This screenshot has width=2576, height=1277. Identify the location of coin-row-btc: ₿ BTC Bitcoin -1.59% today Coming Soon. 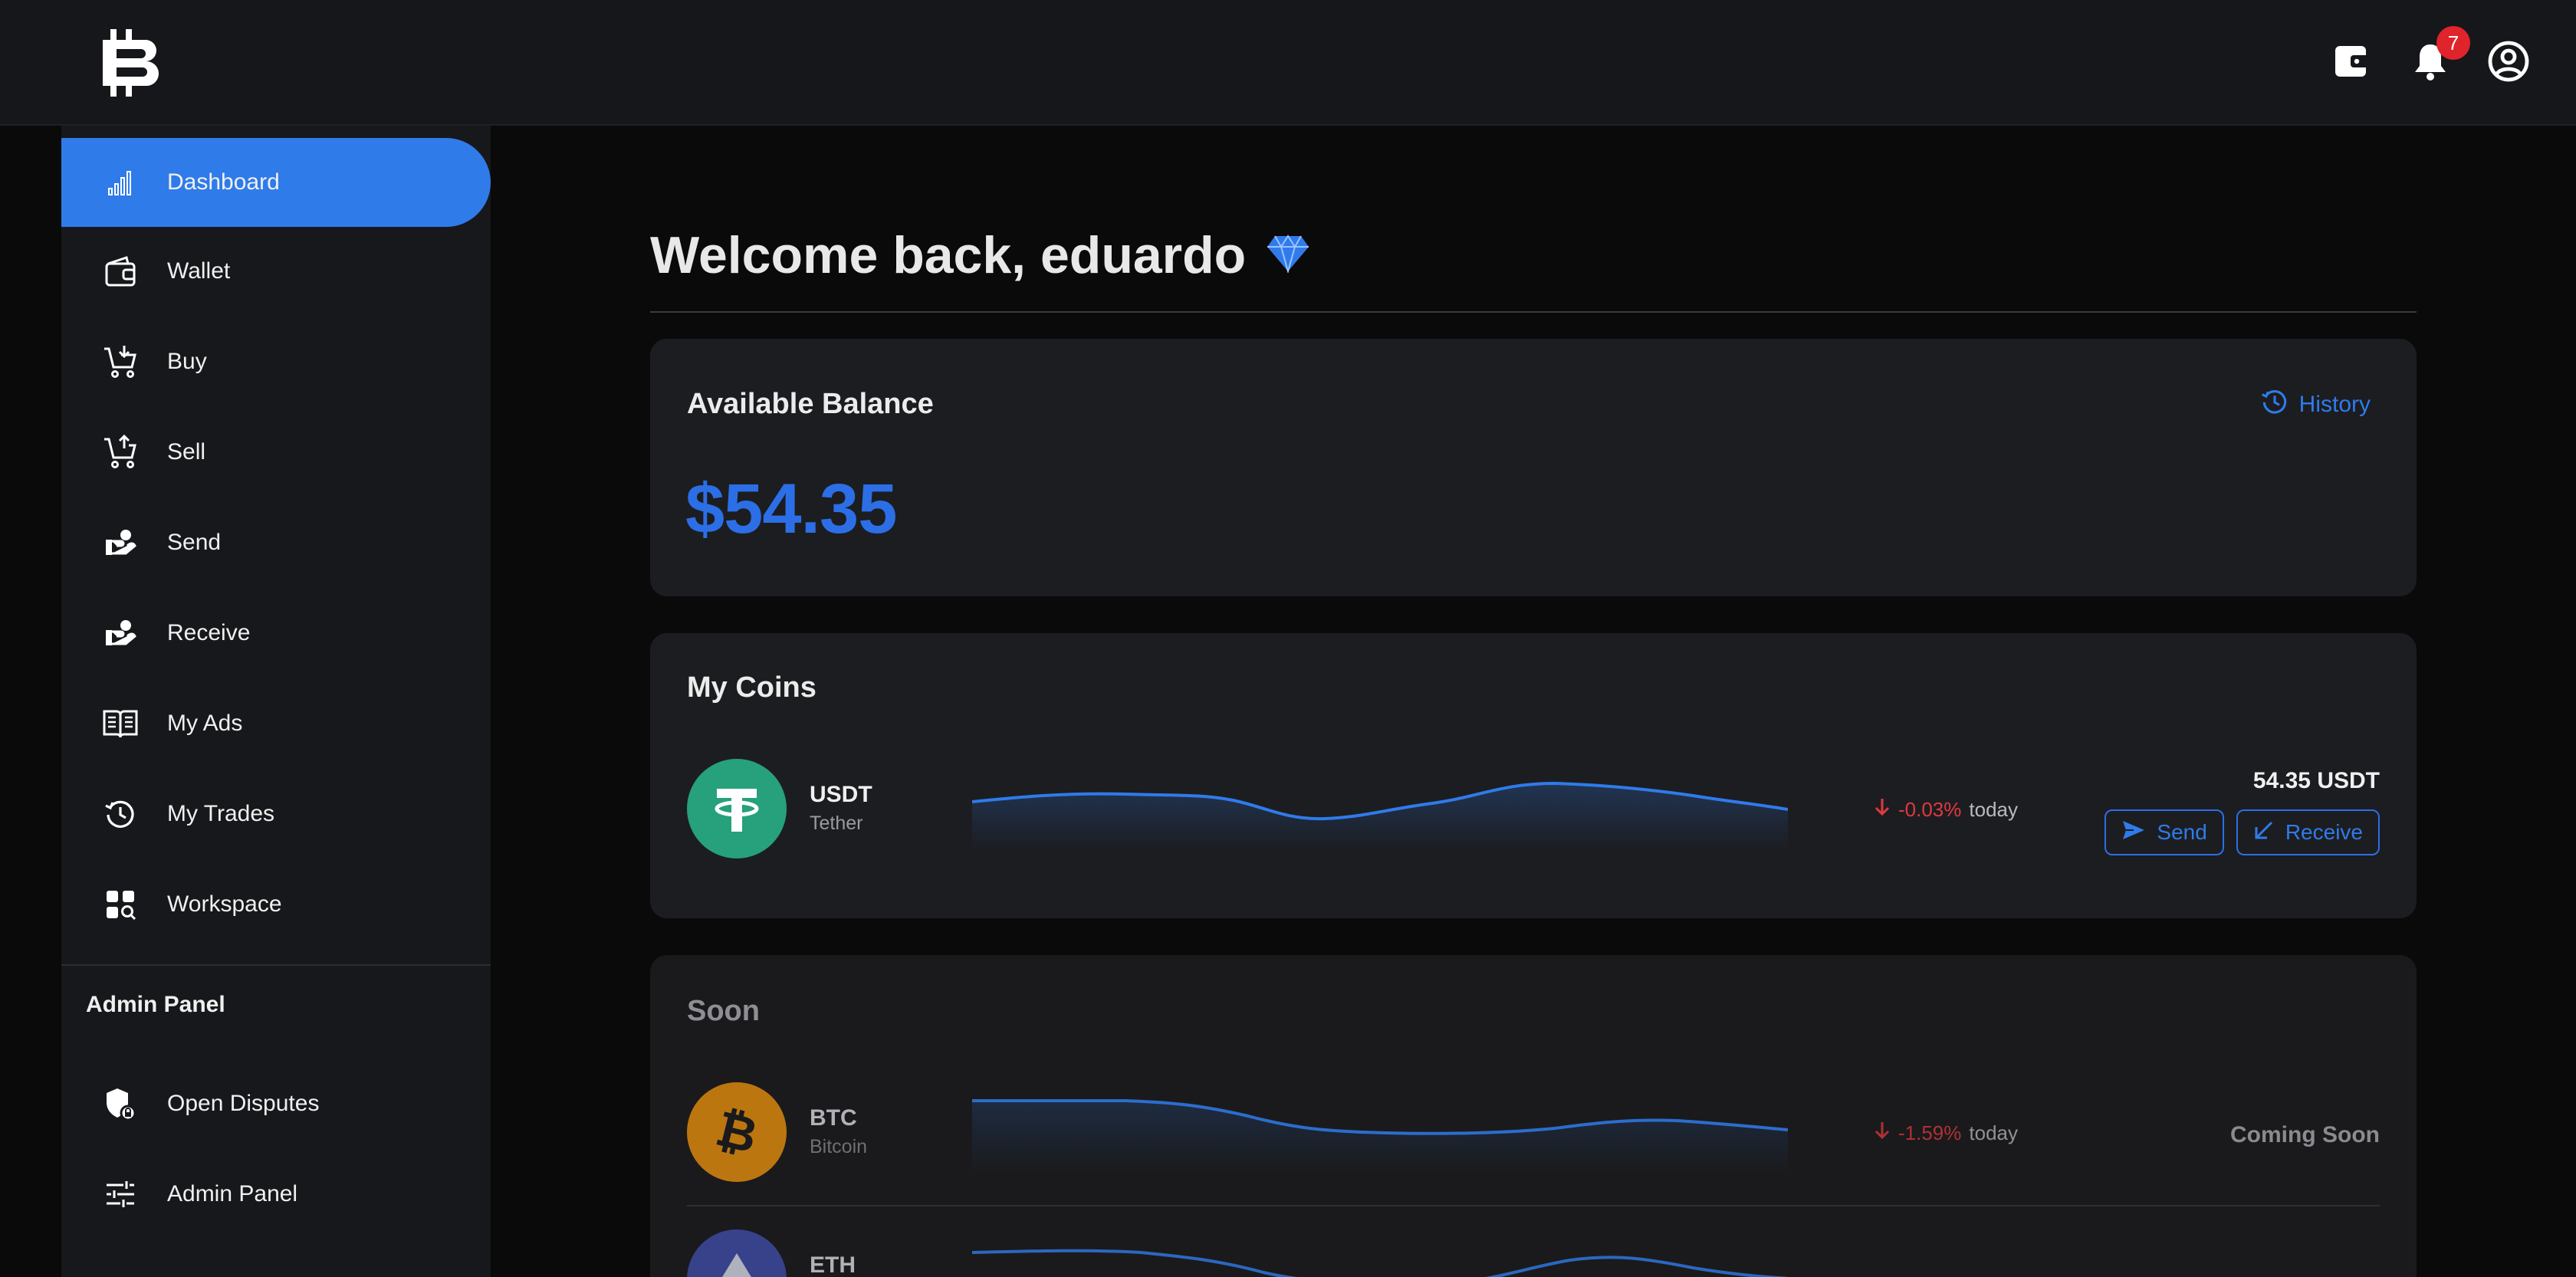
(1533, 1136).